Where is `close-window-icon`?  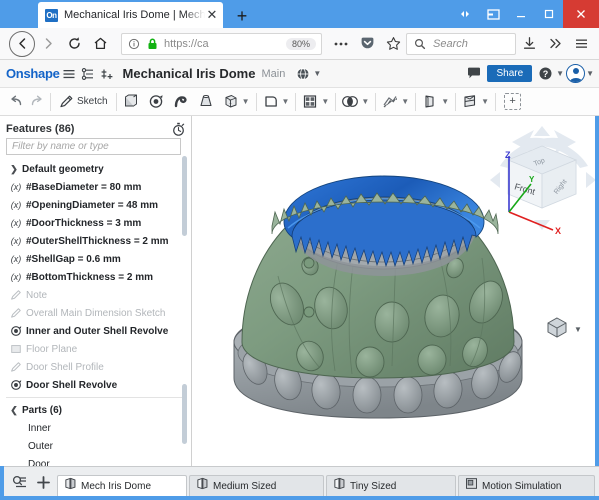
close-window-icon is located at coordinates (581, 14).